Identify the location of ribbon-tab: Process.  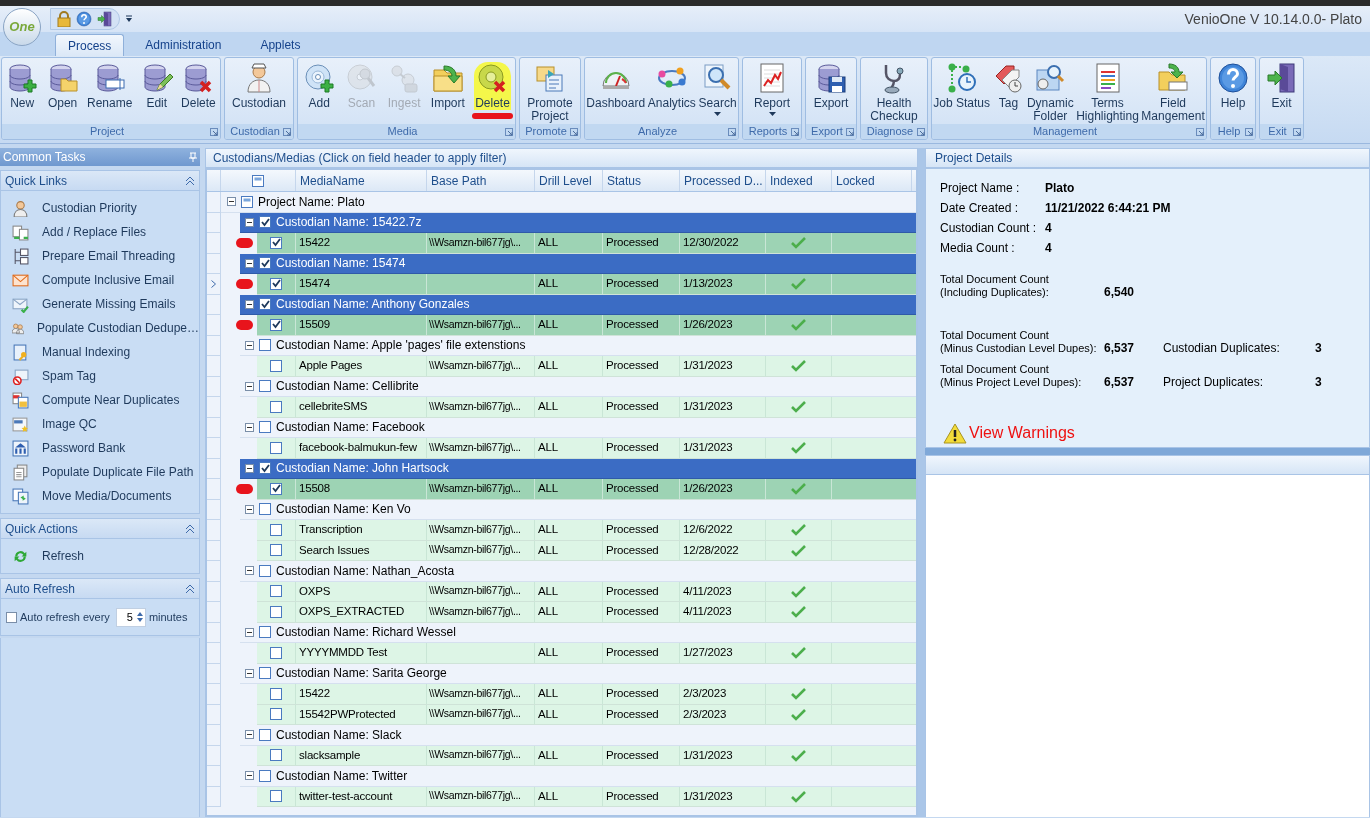
(90, 45).